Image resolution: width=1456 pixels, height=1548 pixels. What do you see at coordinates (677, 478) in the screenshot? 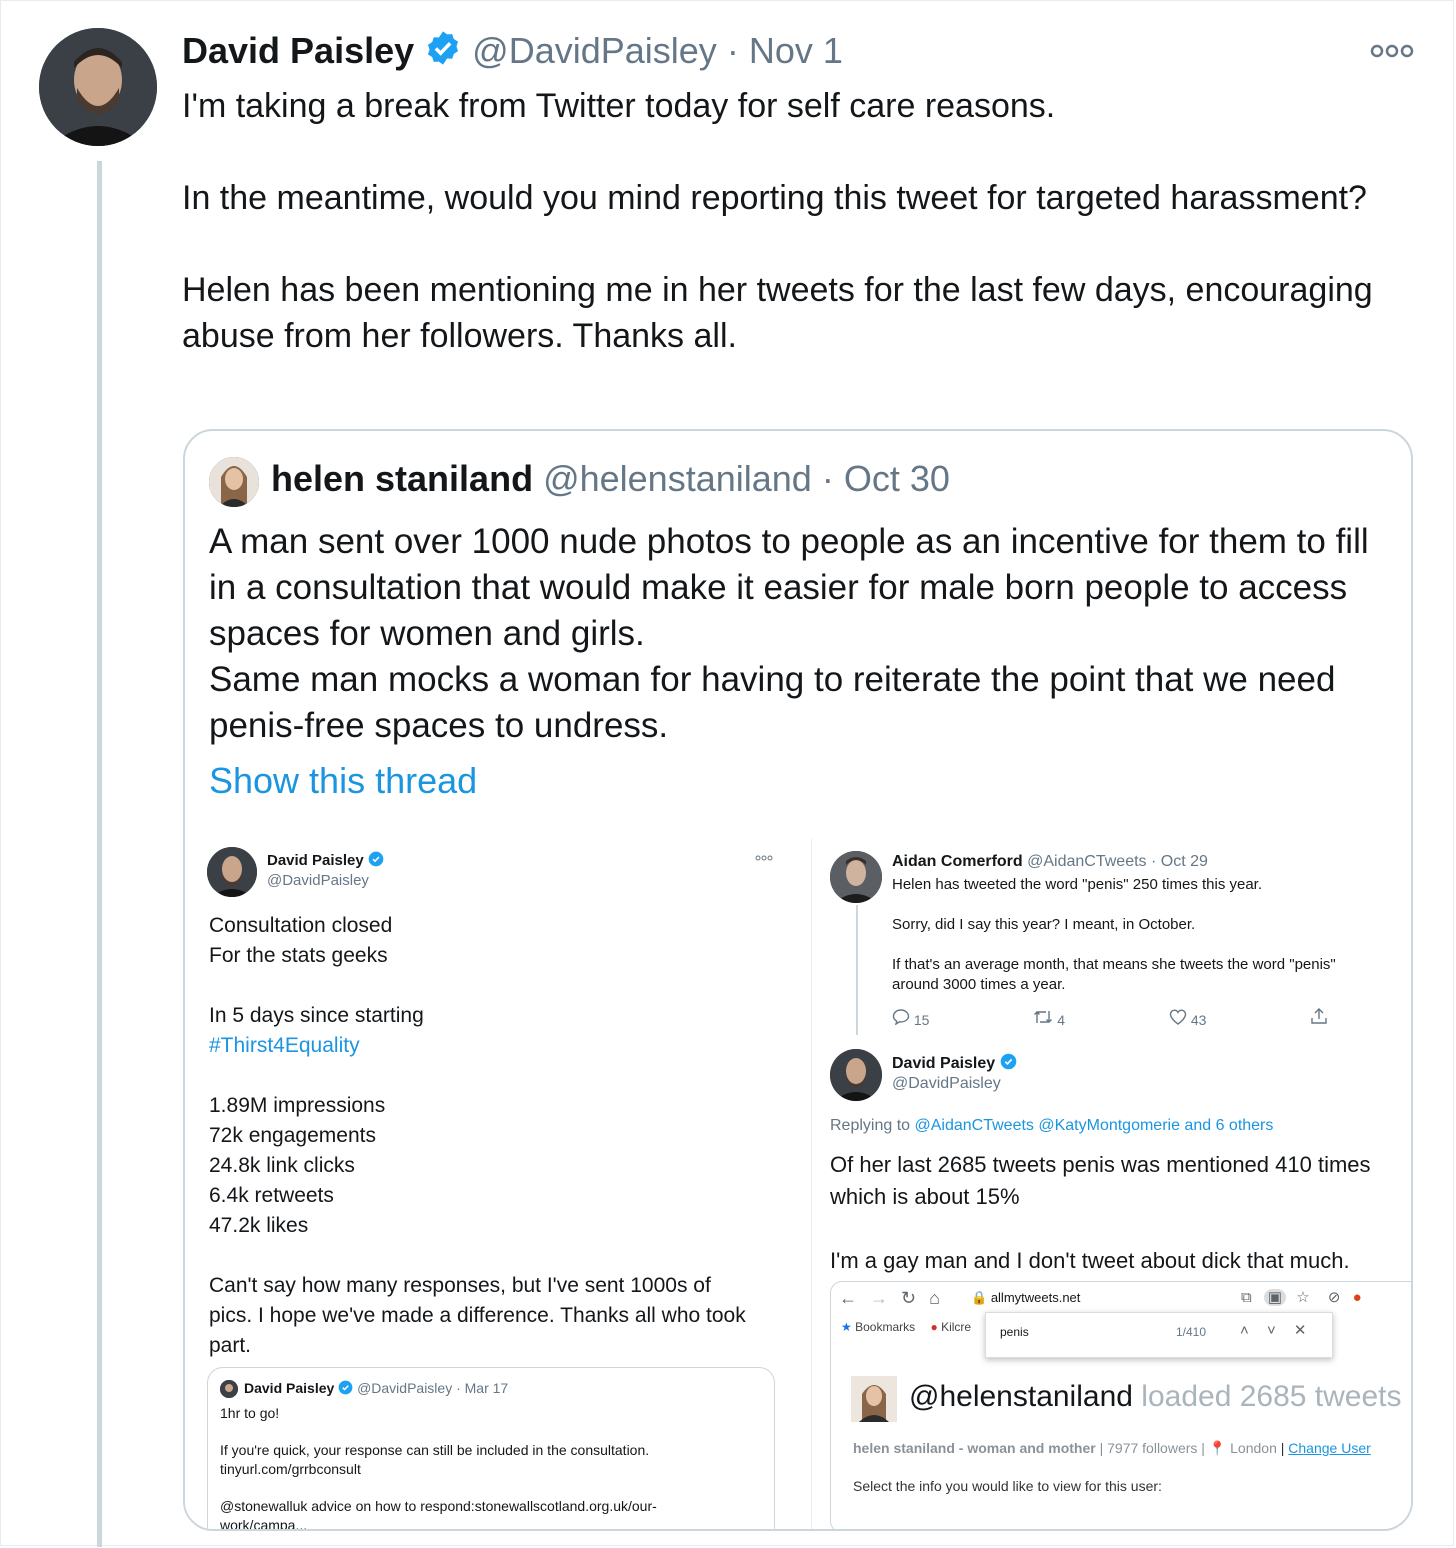
I see `quoted-author-handle: @helenstaniland` at bounding box center [677, 478].